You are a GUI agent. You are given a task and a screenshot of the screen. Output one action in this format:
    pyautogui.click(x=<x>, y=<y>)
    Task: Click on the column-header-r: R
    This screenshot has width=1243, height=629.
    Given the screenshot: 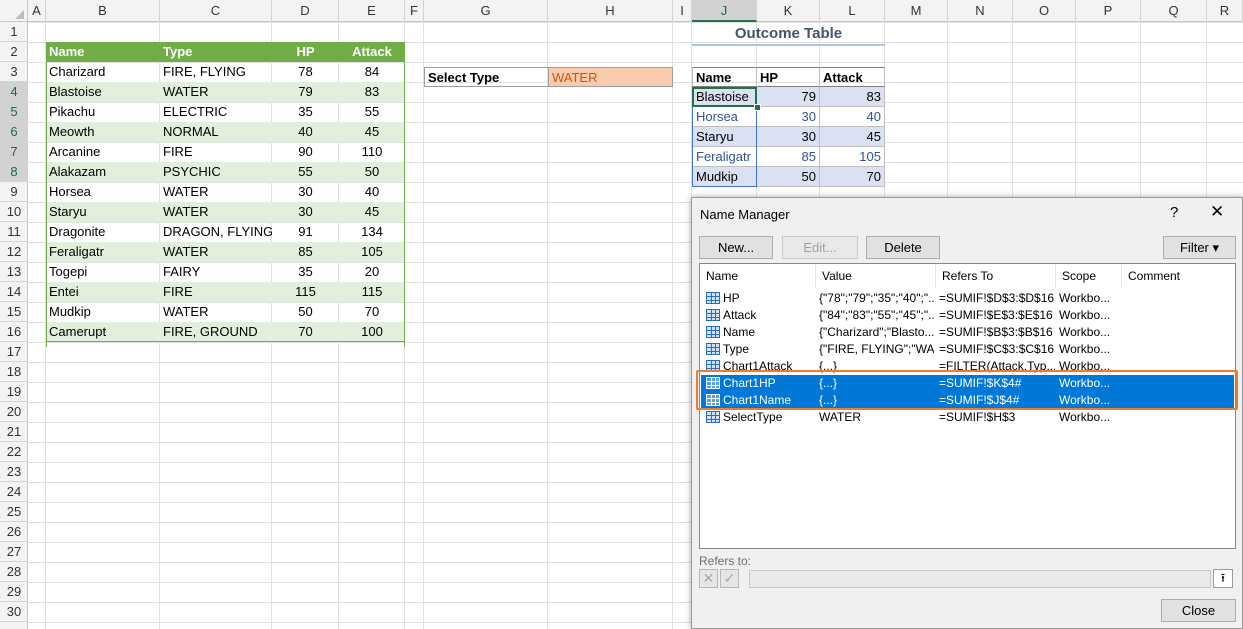 What is the action you would take?
    pyautogui.click(x=1225, y=11)
    